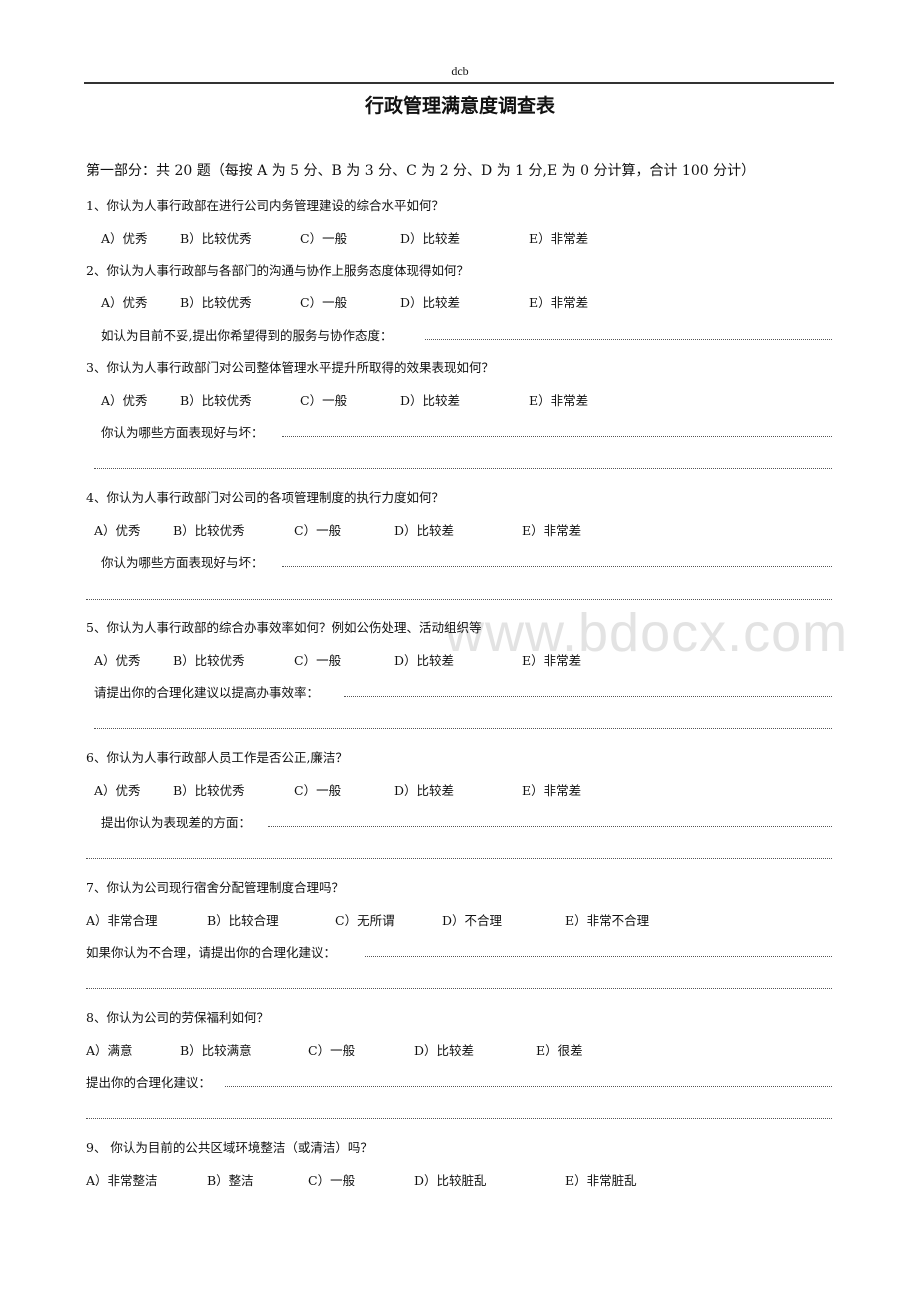  Describe the element at coordinates (551, 529) in the screenshot. I see `q4-option-e: E）非常差` at that location.